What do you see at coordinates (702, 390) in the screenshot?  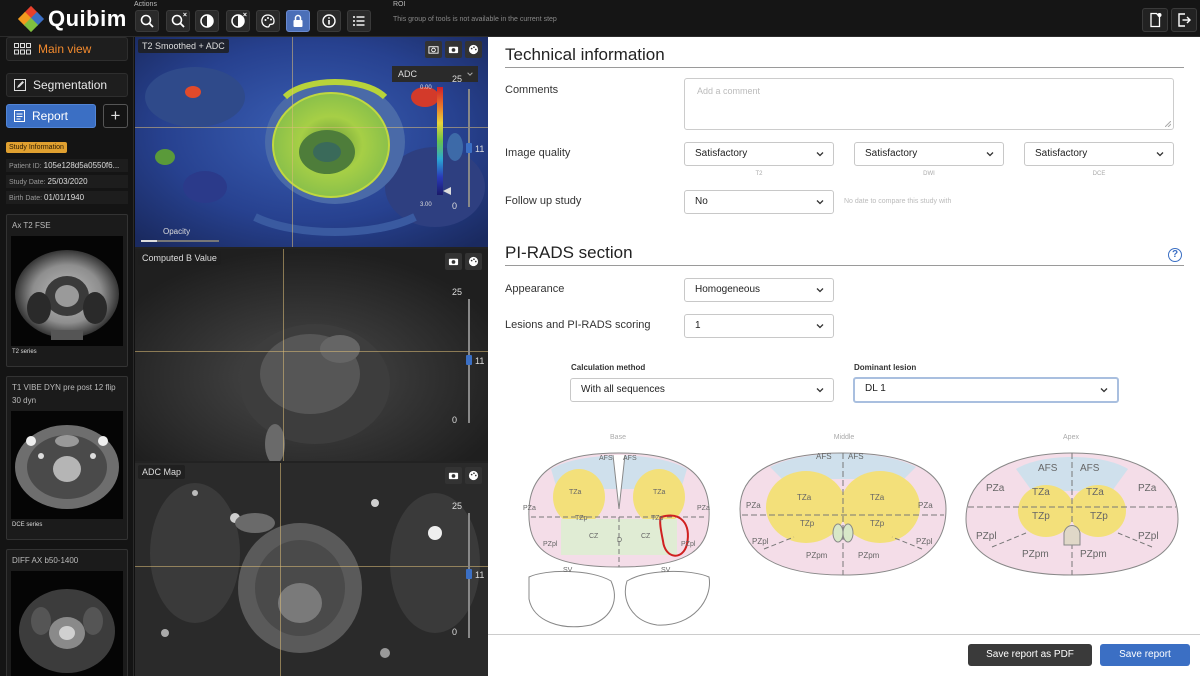 I see `calculation-method-select: With all sequences` at bounding box center [702, 390].